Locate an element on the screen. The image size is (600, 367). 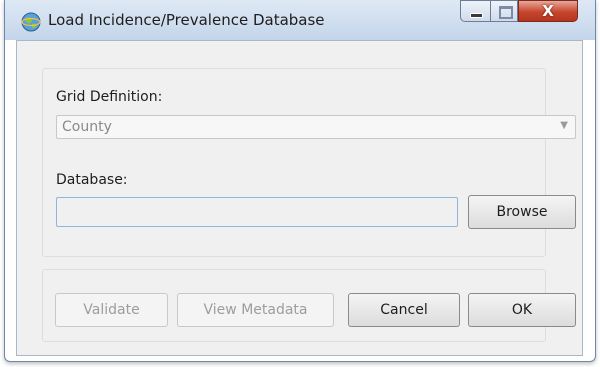
close-icon: X is located at coordinates (548, 11).